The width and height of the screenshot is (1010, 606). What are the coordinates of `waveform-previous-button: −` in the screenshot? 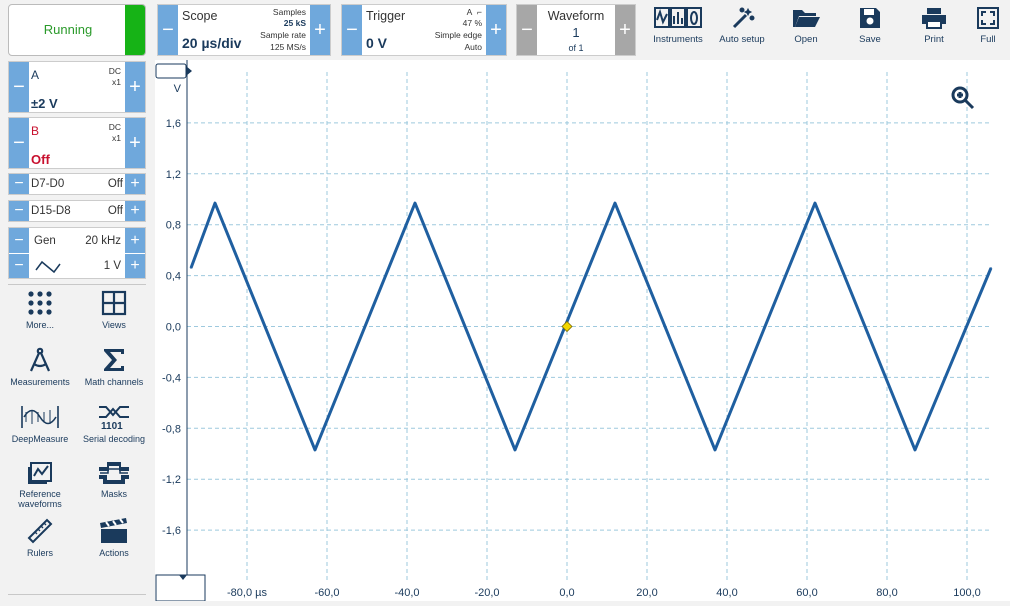 It's located at (527, 30).